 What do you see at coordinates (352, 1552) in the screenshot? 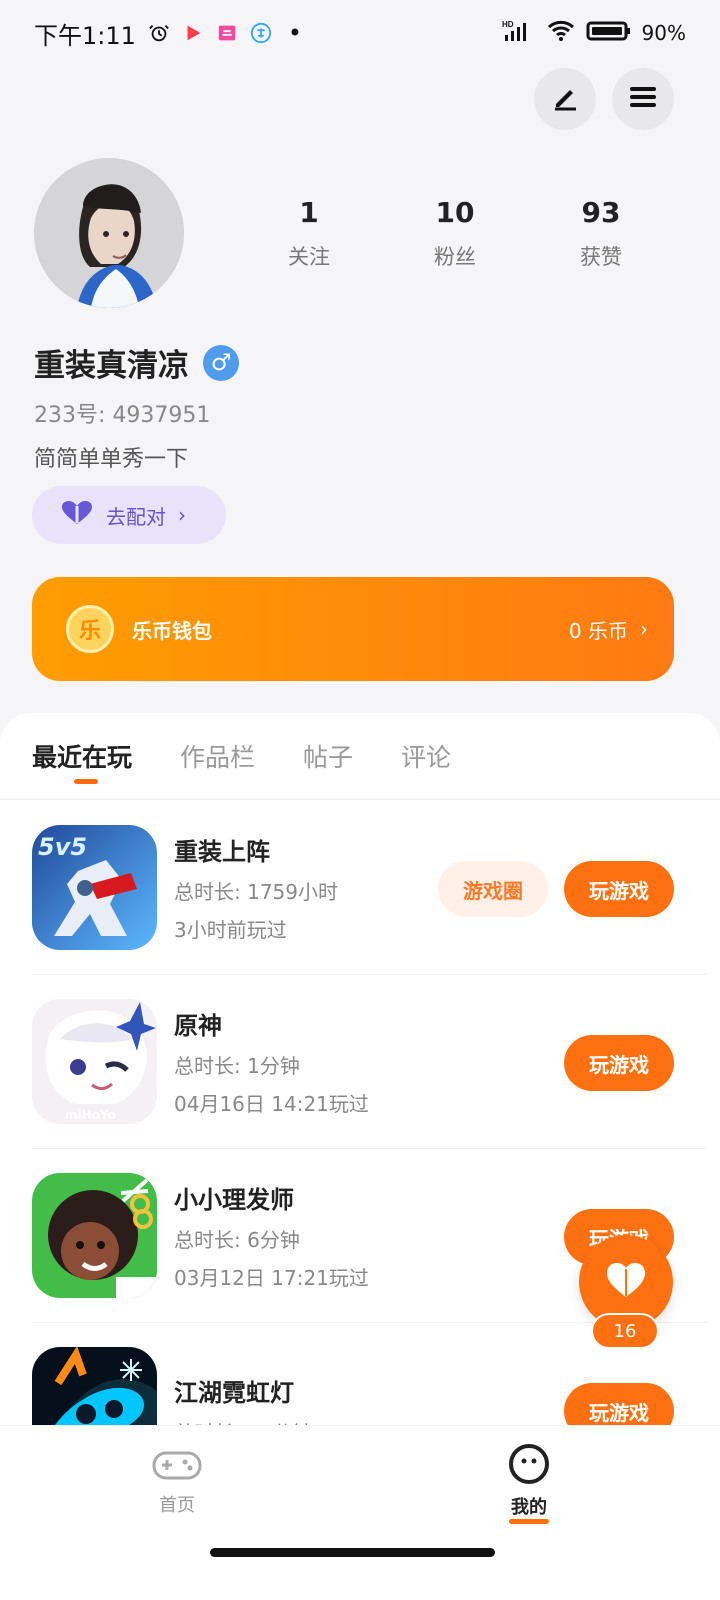
I see `home-indicator` at bounding box center [352, 1552].